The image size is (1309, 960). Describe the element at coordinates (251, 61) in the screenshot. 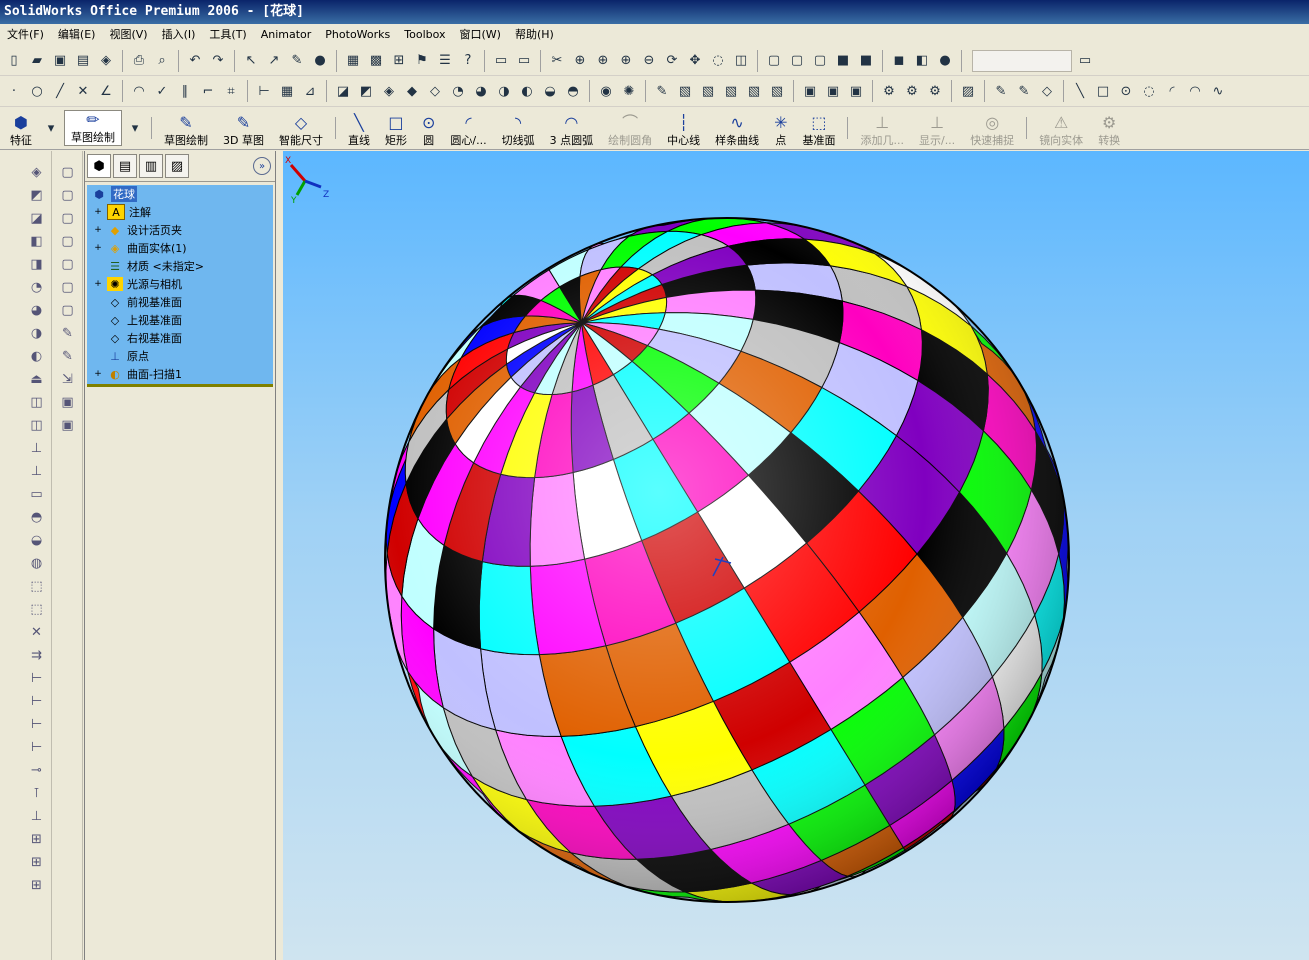

I see `select-arrow-icon: ↖` at that location.